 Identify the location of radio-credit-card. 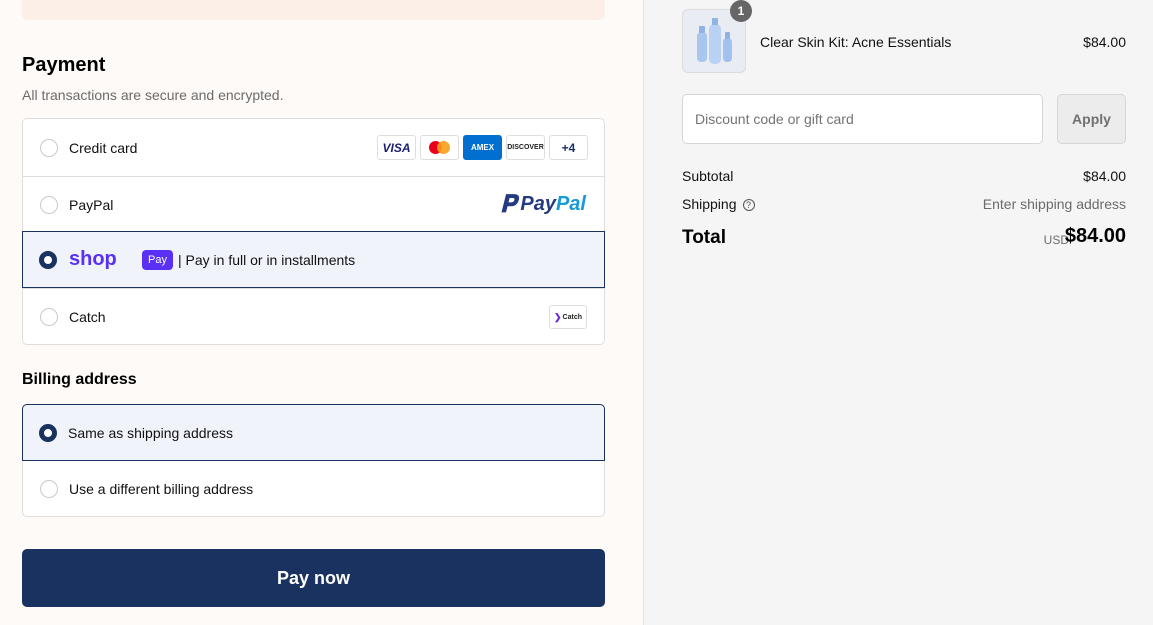
(49, 147).